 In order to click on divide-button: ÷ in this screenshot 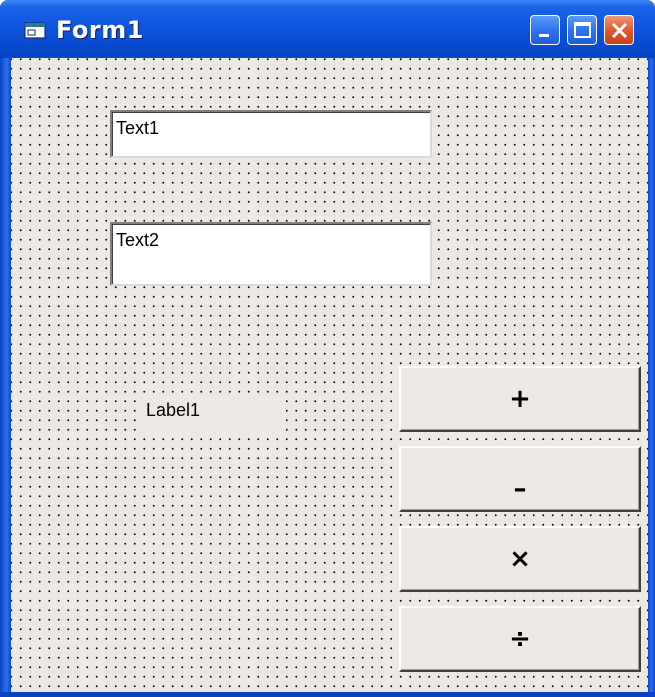, I will do `click(520, 639)`.